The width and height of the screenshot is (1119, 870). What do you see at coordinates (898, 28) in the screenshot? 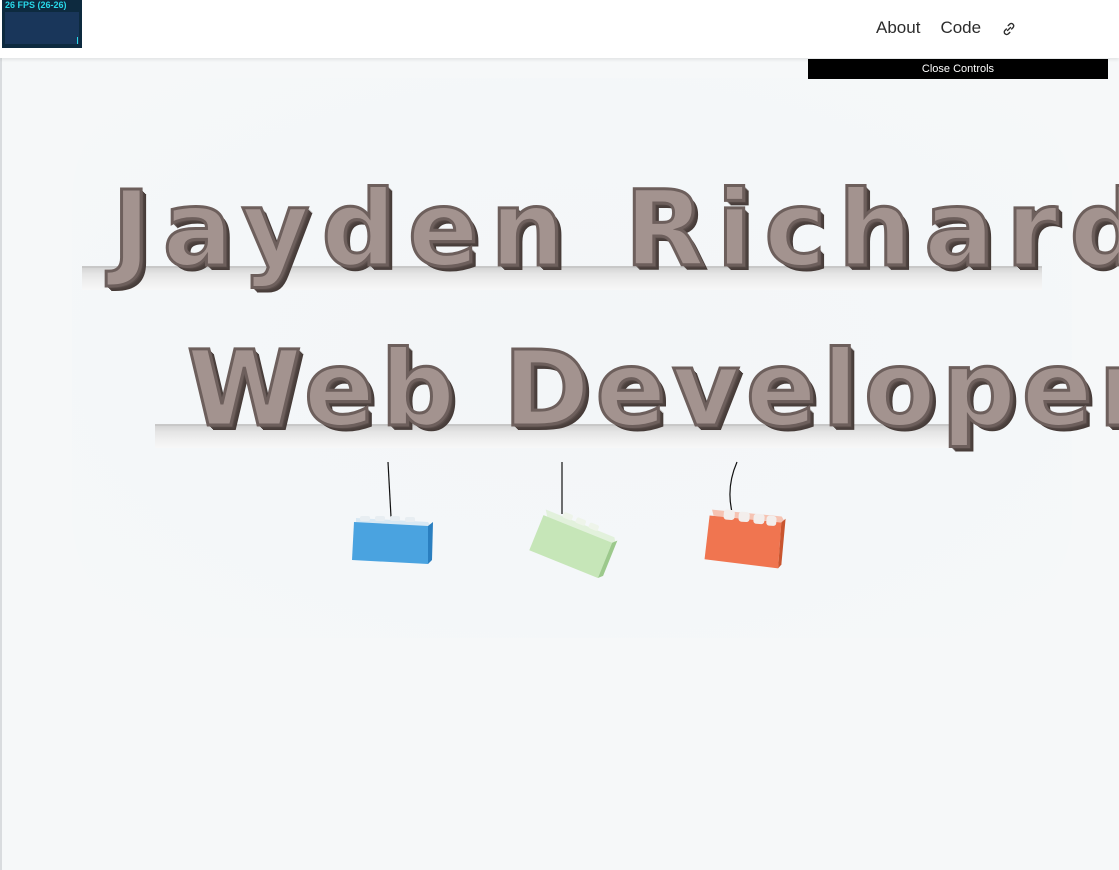
I see `nav-about-link: About` at bounding box center [898, 28].